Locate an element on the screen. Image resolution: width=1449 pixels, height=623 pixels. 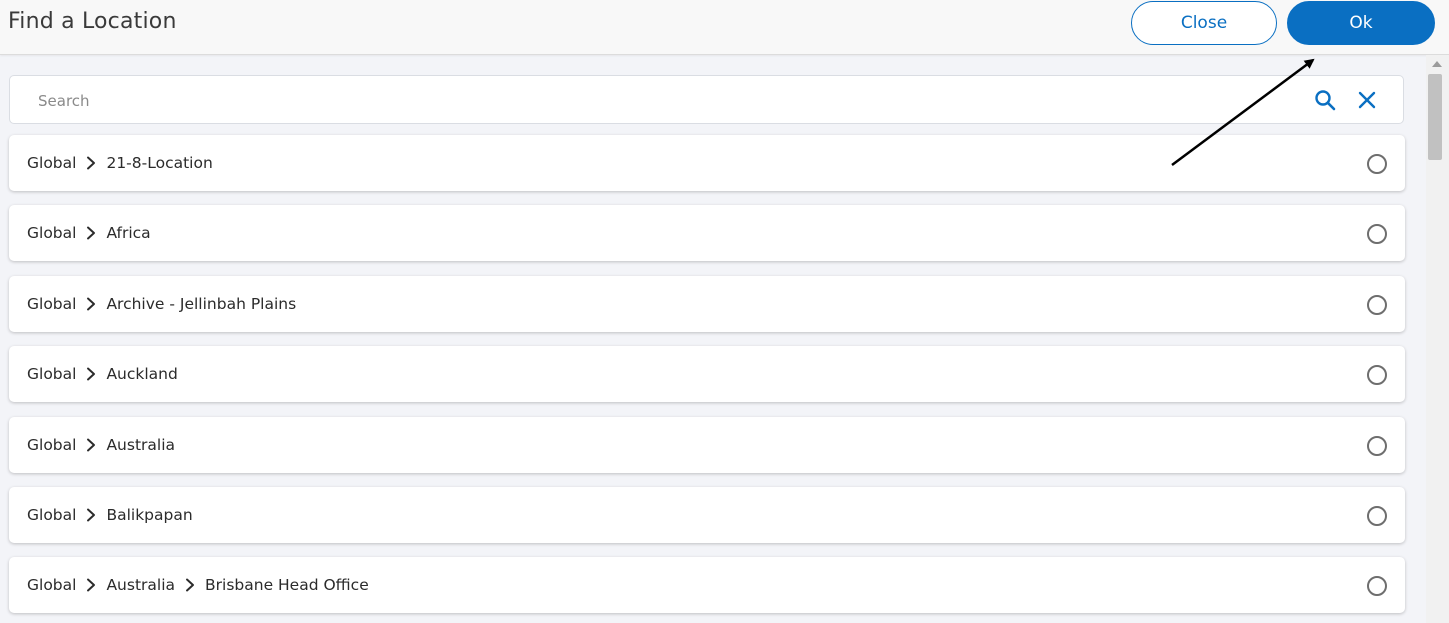
breadcrumb-segment: Africa is located at coordinates (128, 233).